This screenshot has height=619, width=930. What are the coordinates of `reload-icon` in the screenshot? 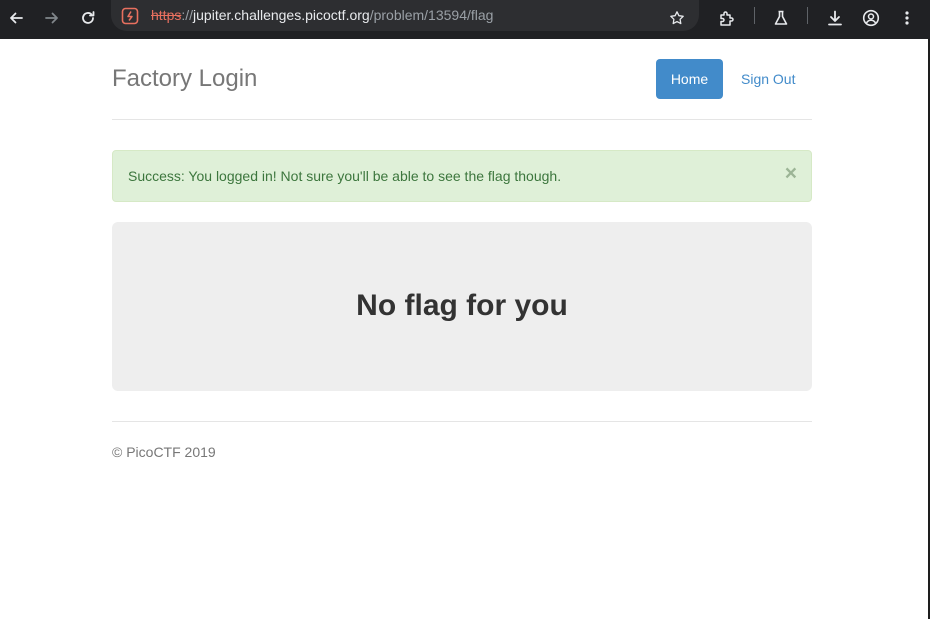 It's located at (88, 17).